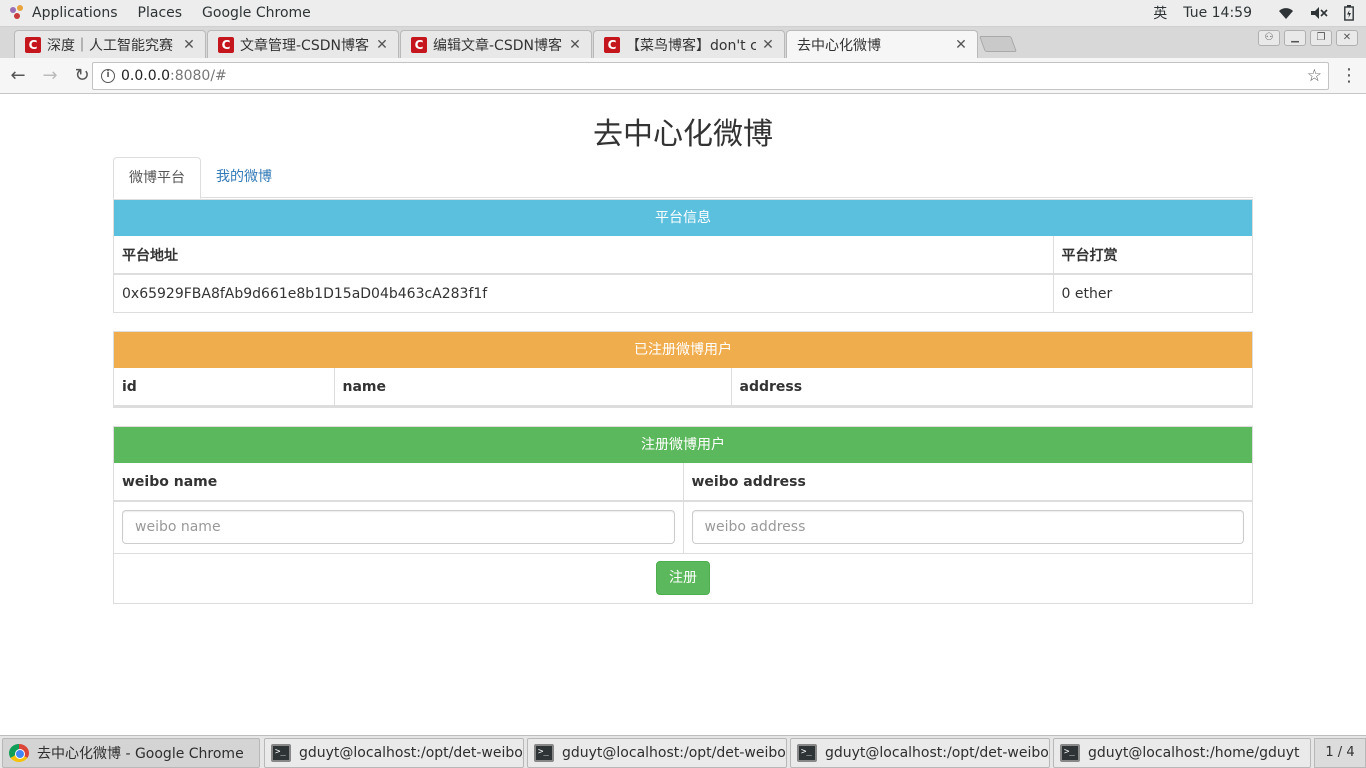  Describe the element at coordinates (398, 527) in the screenshot. I see `weibo-name-input` at that location.